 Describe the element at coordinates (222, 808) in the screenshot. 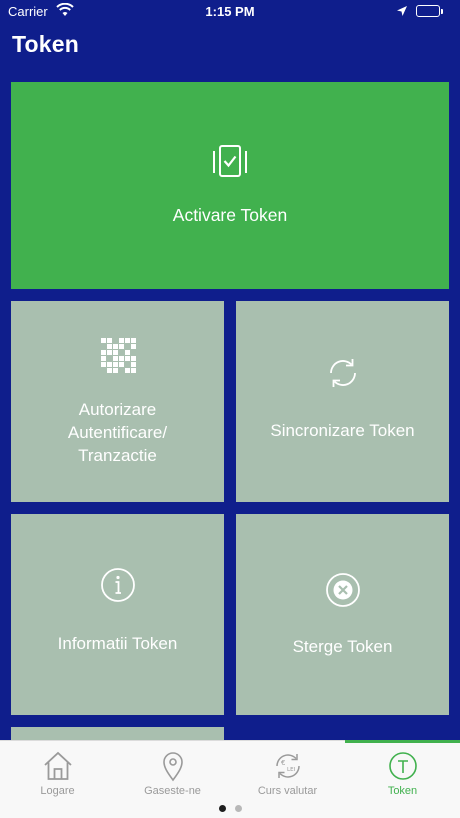

I see `page-dot-current` at that location.